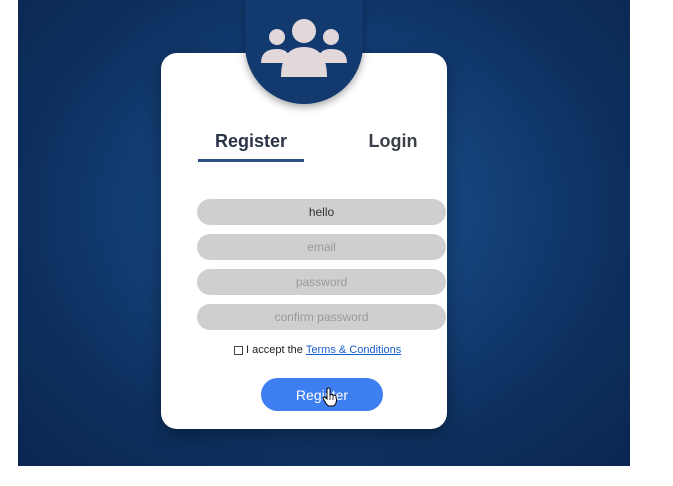  What do you see at coordinates (321, 282) in the screenshot?
I see `password-input` at bounding box center [321, 282].